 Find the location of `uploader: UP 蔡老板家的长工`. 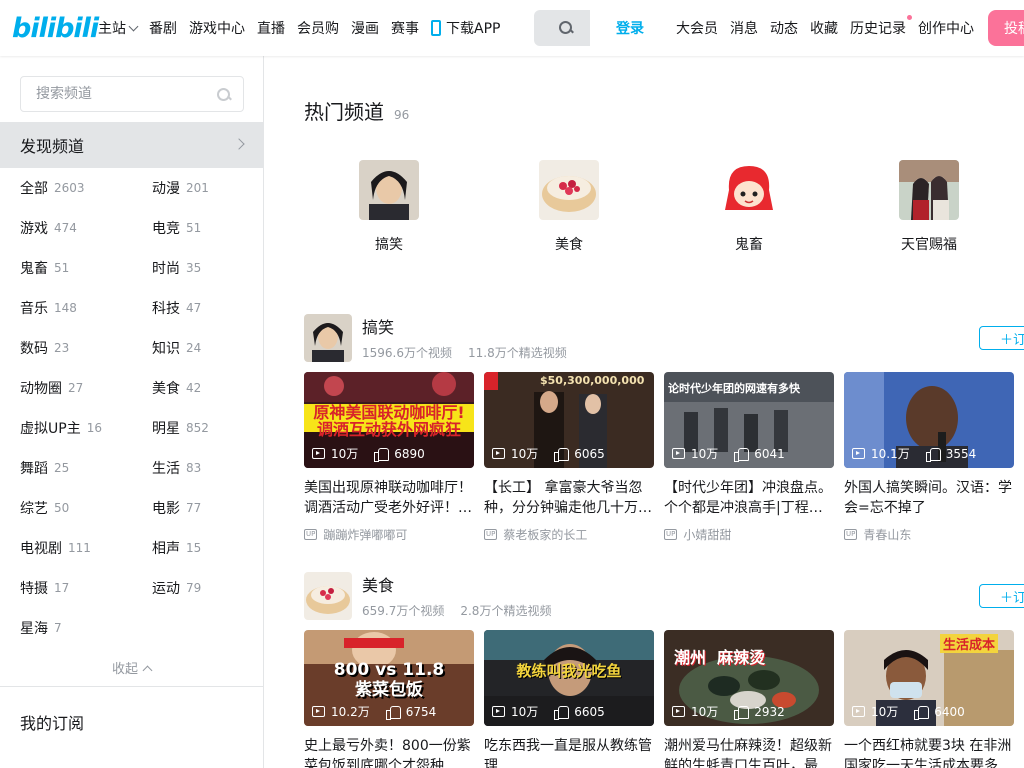

uploader: UP 蔡老板家的长工 is located at coordinates (569, 534).